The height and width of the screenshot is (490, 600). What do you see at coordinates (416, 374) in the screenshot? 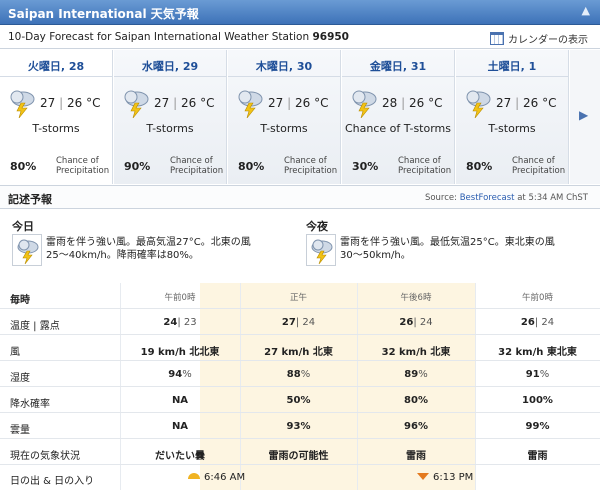
I see `row-value: 89%` at bounding box center [416, 374].